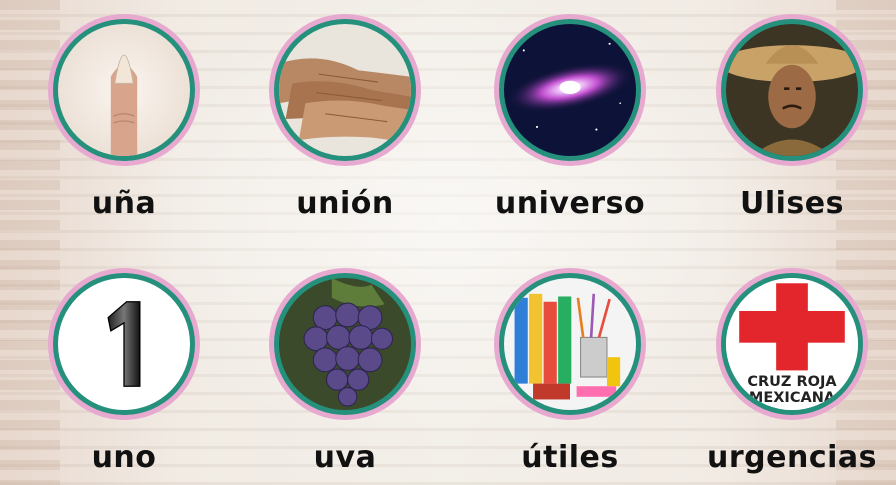 This screenshot has width=896, height=485. I want to click on word-label: uva, so click(345, 457).